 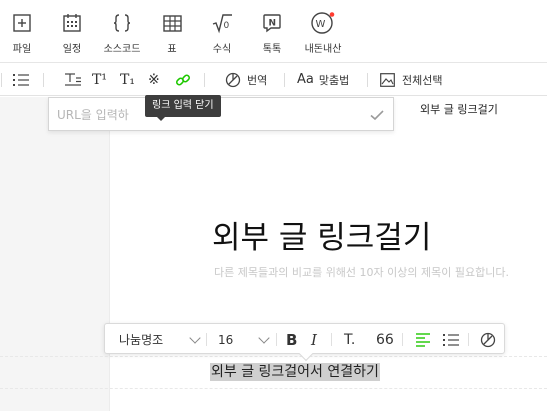 I want to click on spellcheck-button: Aa 맞춤법, so click(x=323, y=79).